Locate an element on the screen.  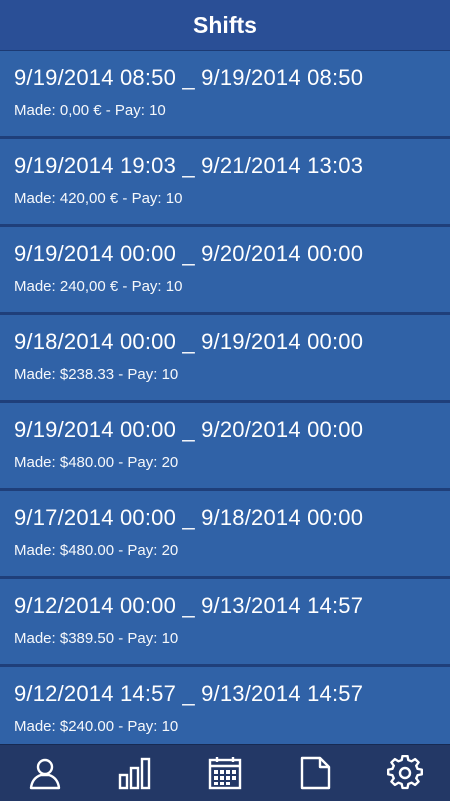
document-icon is located at coordinates (315, 773).